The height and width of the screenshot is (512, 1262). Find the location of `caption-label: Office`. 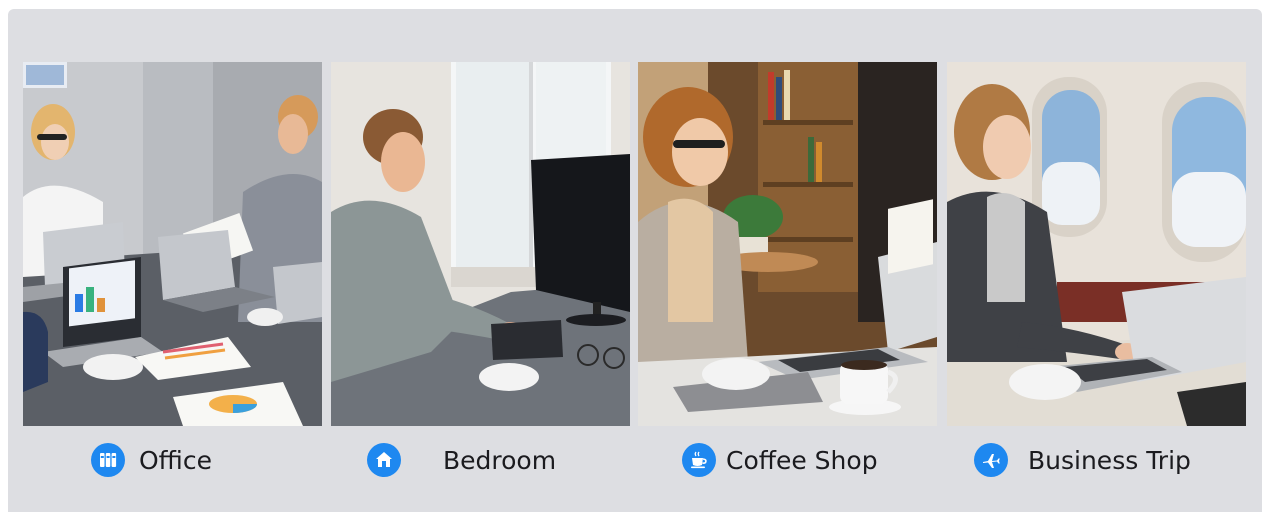

caption-label: Office is located at coordinates (175, 460).